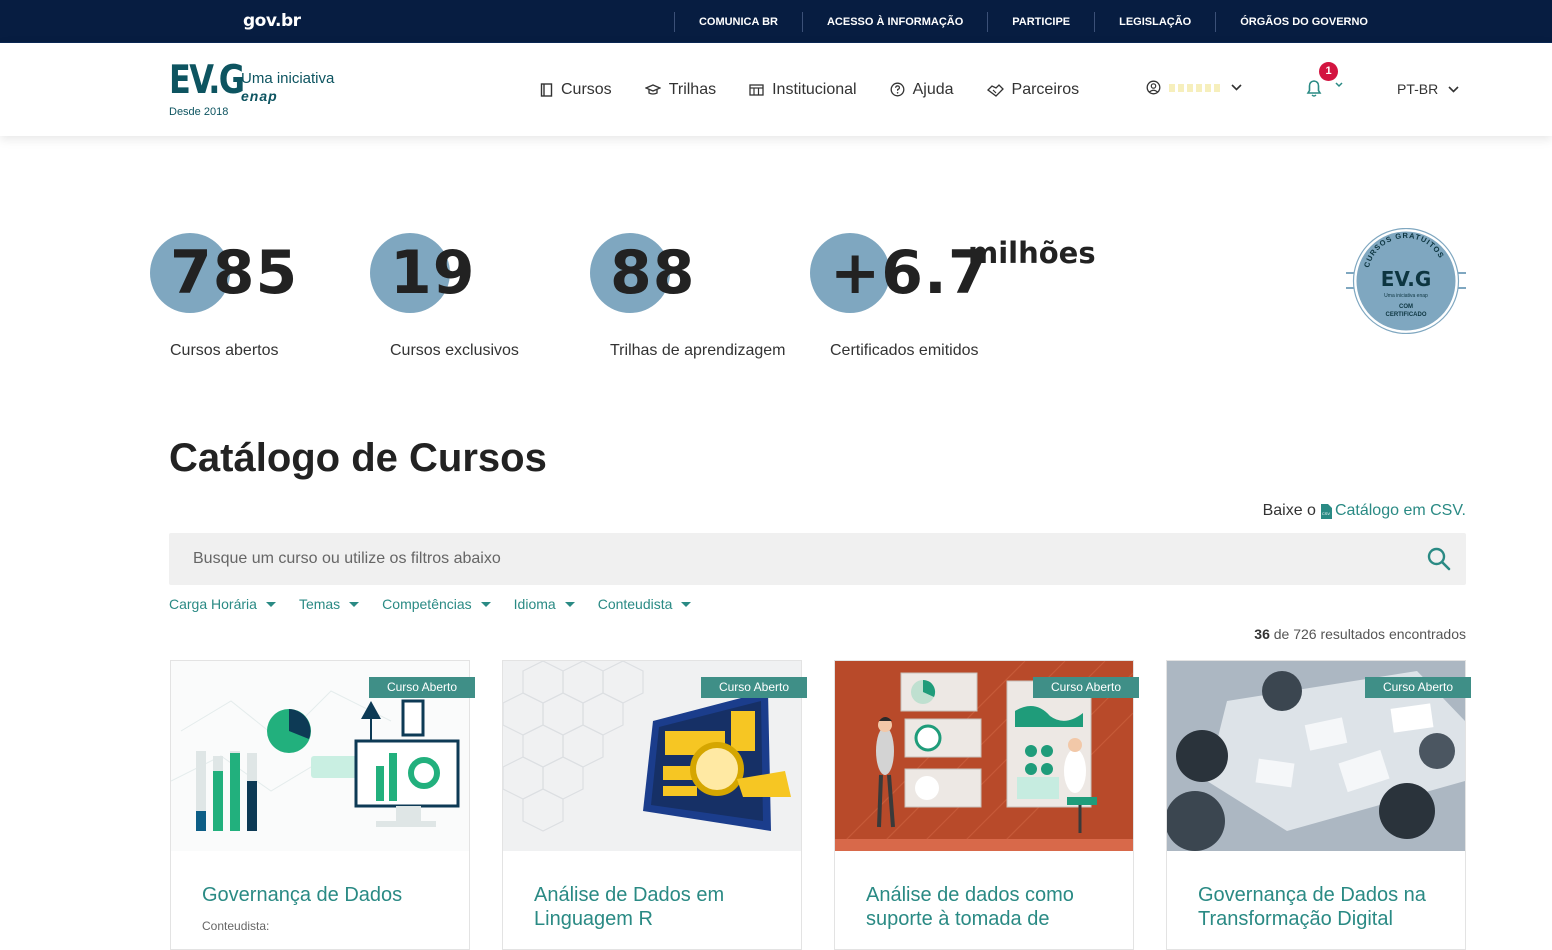  I want to click on csv-download-link: CSV Catálogo em CSV., so click(1393, 511).